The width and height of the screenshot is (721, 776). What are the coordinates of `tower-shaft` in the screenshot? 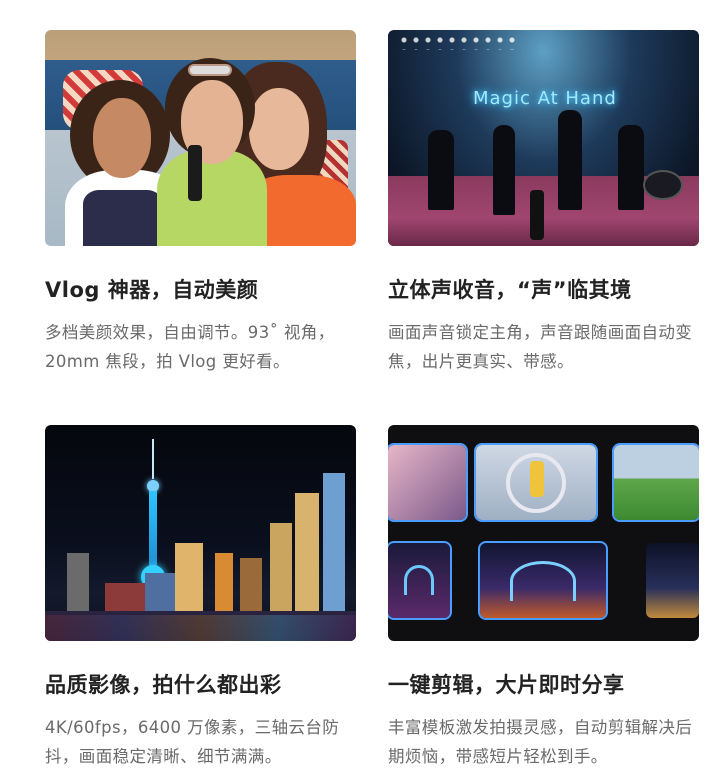 It's located at (153, 531).